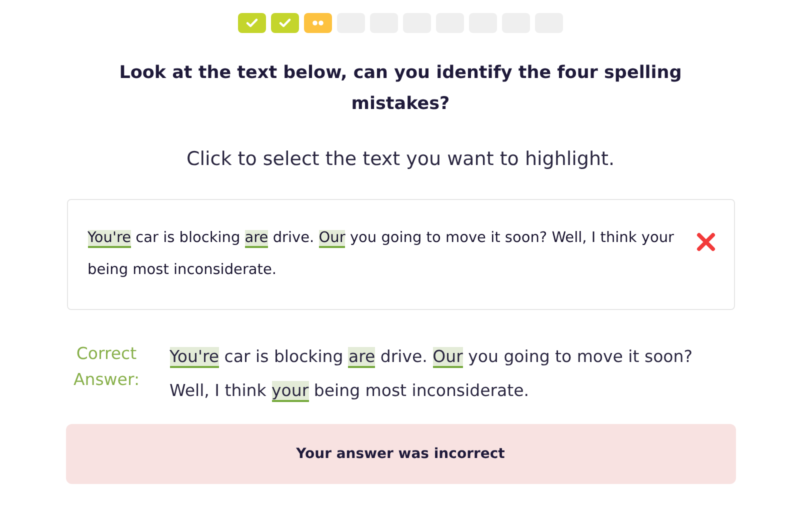 The width and height of the screenshot is (801, 531). Describe the element at coordinates (400, 454) in the screenshot. I see `feedback-text: Your answer was incorrect` at that location.